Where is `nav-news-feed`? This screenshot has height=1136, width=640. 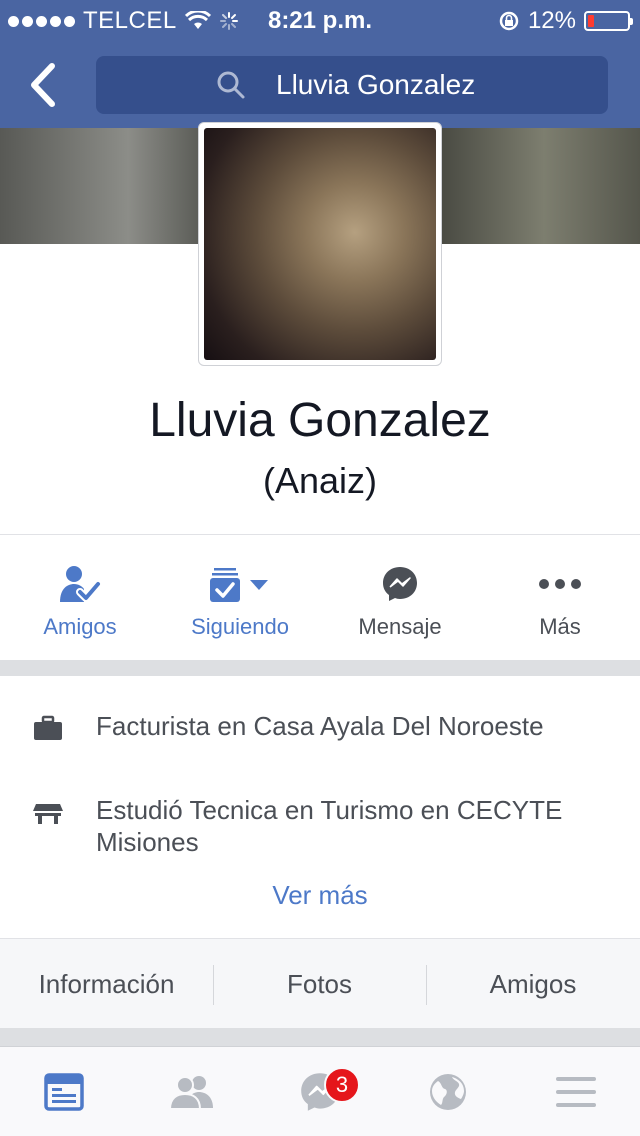 nav-news-feed is located at coordinates (64, 1091).